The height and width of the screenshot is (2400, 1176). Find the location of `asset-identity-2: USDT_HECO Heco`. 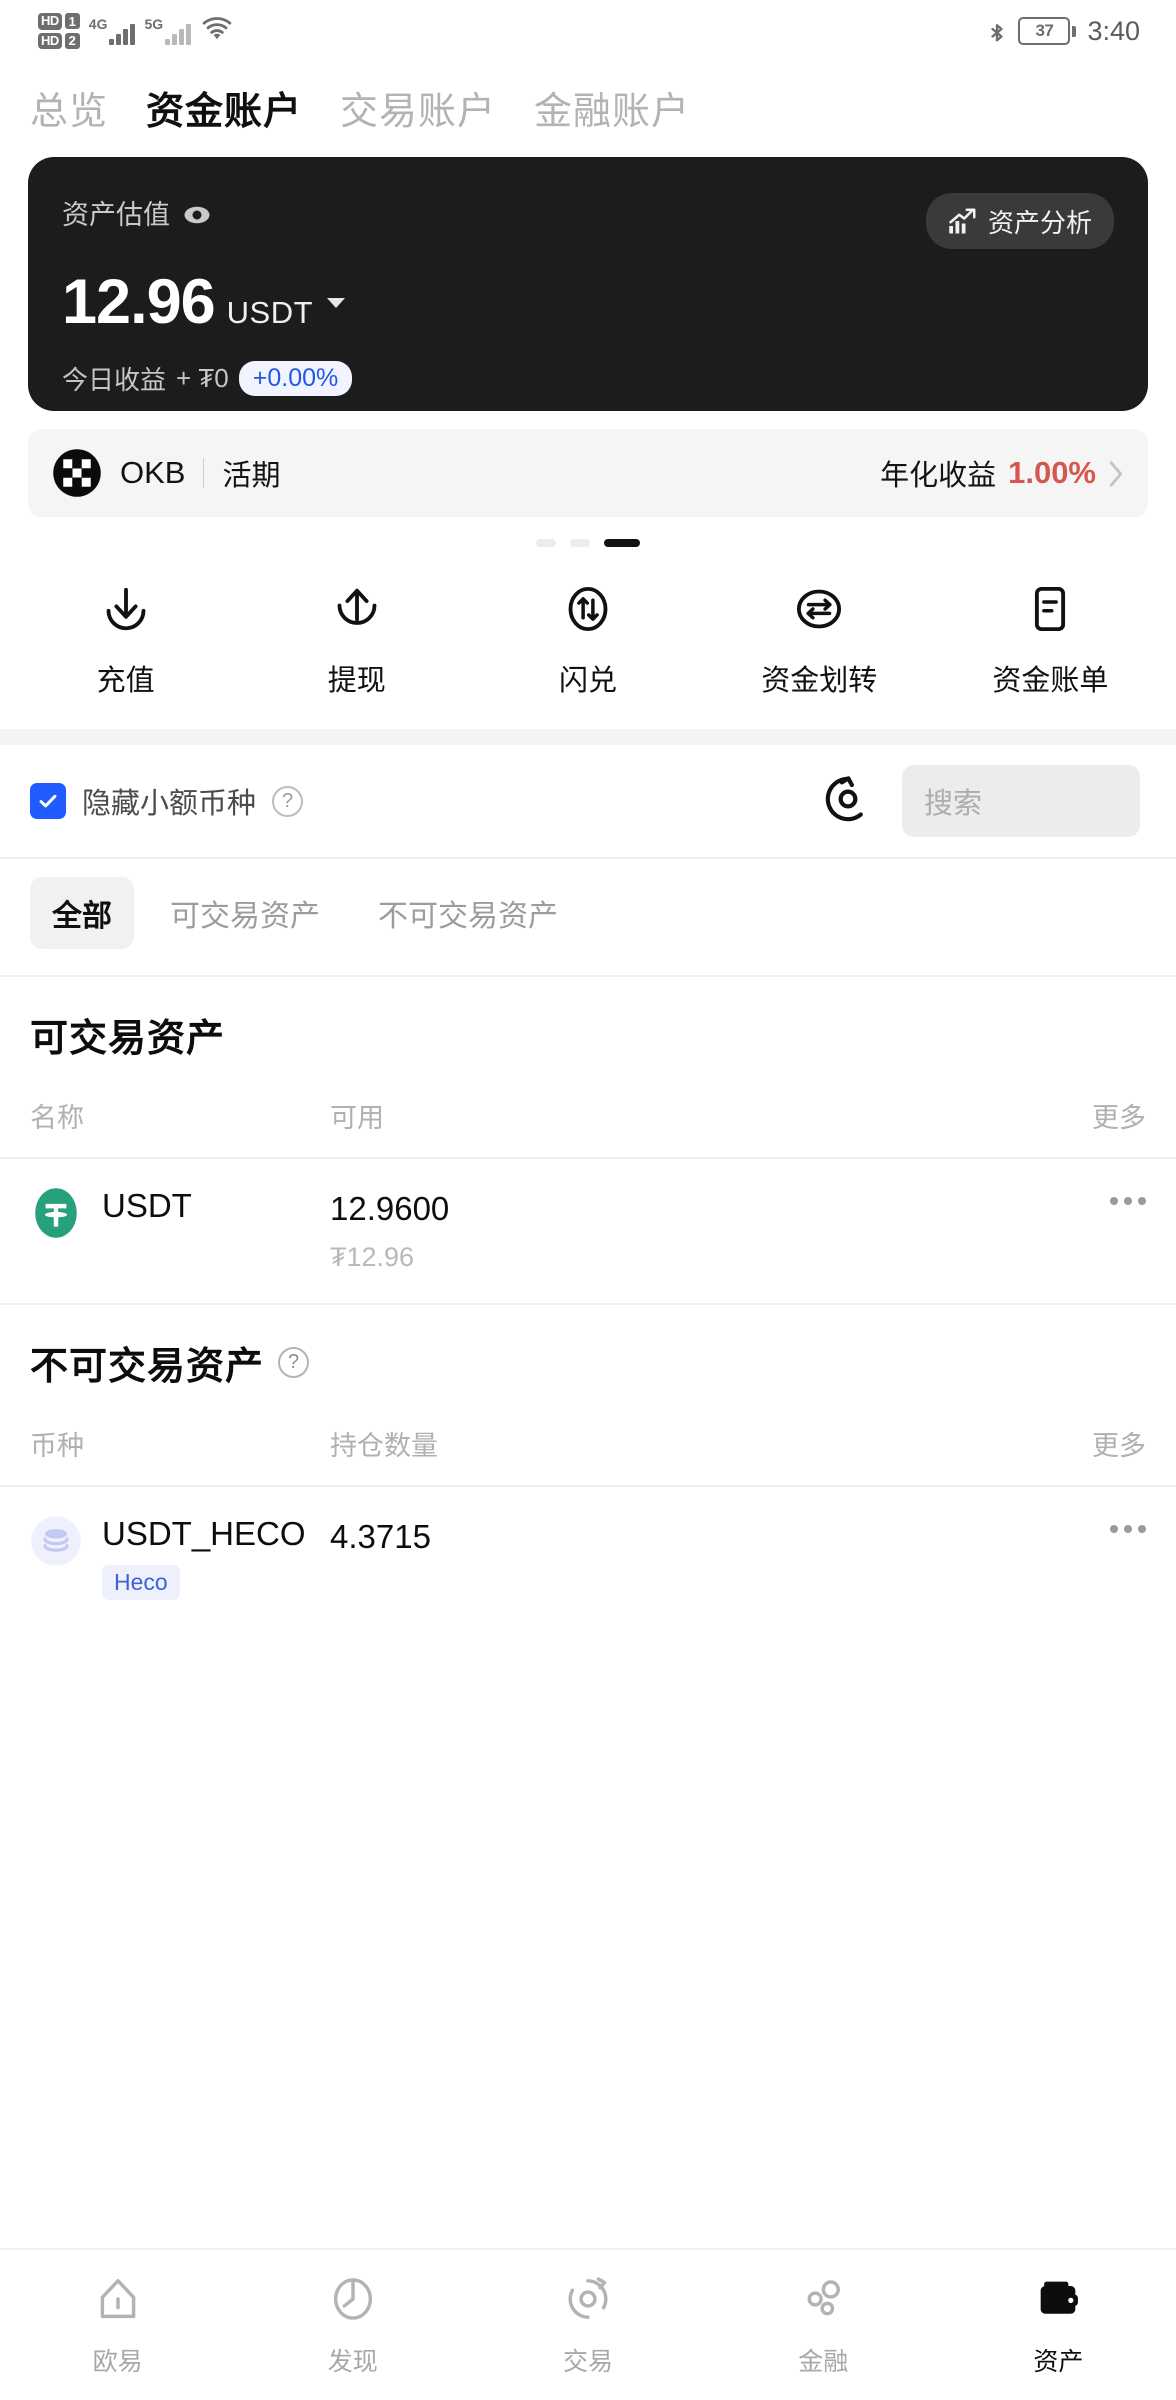

asset-identity-2: USDT_HECO Heco is located at coordinates (180, 1557).